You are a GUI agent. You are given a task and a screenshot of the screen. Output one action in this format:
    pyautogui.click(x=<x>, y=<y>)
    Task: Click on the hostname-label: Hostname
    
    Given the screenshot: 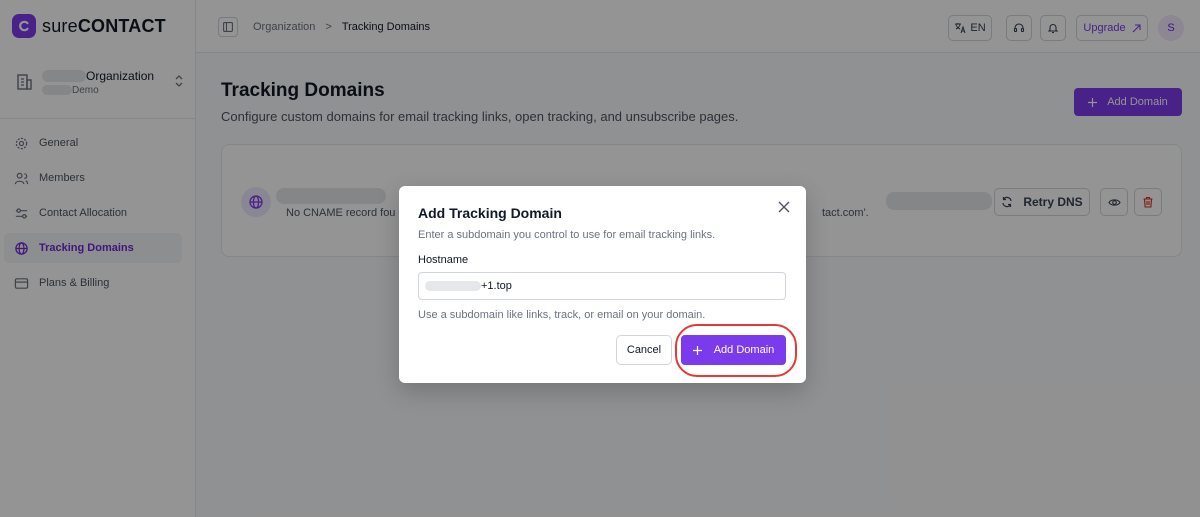 What is the action you would take?
    pyautogui.click(x=443, y=260)
    